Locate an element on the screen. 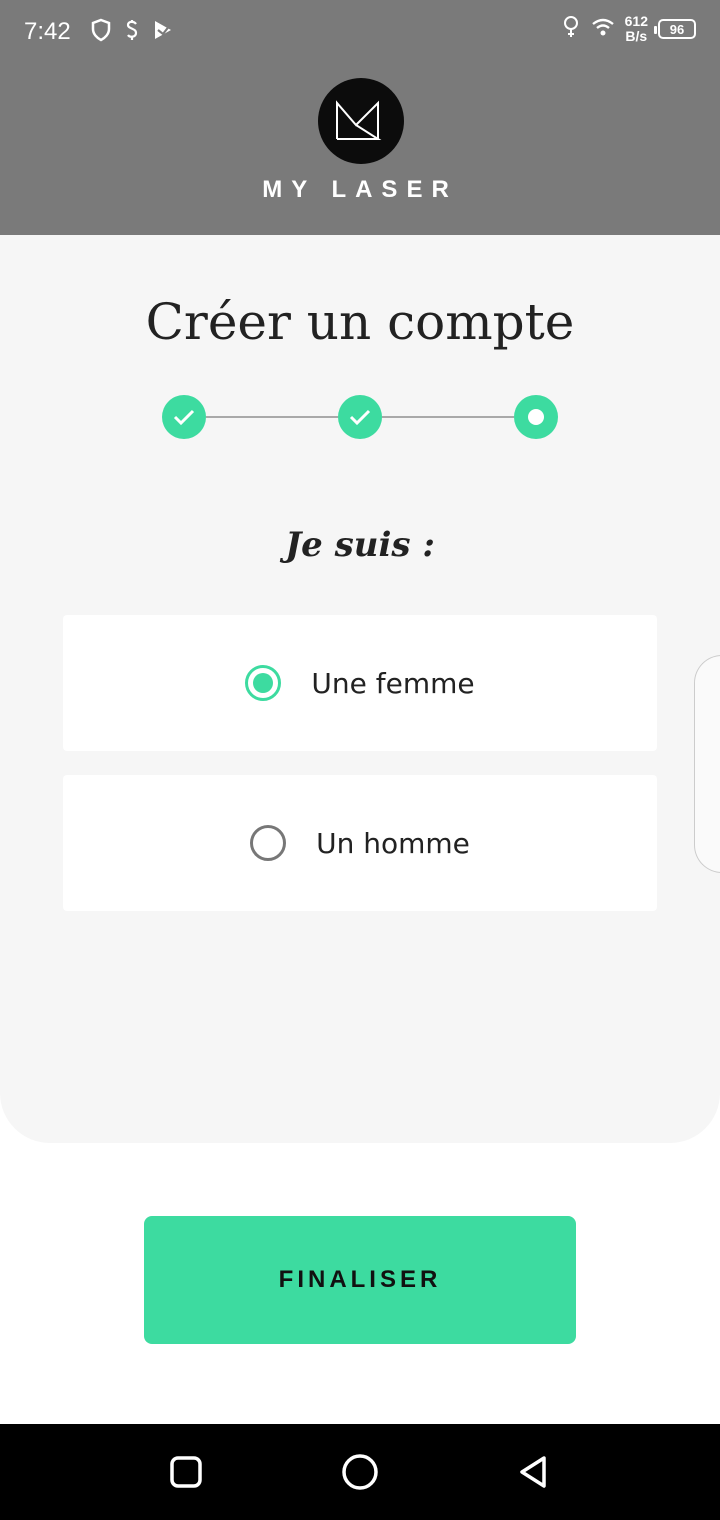 This screenshot has width=720, height=1520. step-1-completed is located at coordinates (184, 417).